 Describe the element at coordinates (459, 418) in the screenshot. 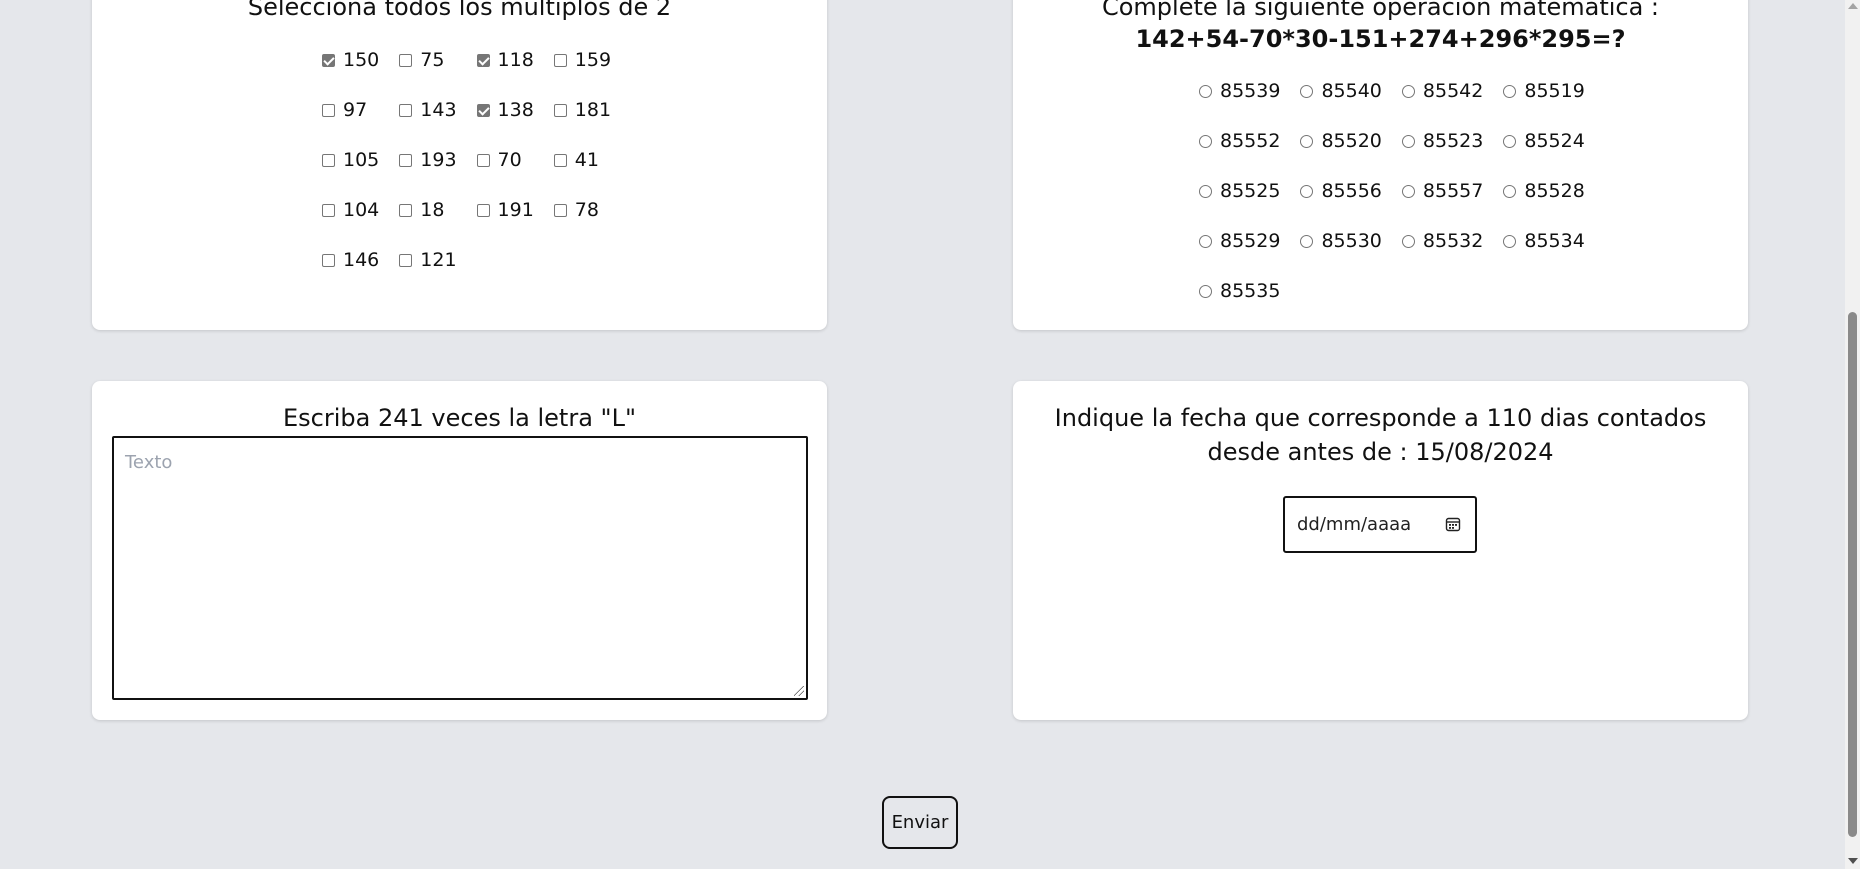

I see `text-question: Escriba 241 veces la letra "L"` at that location.